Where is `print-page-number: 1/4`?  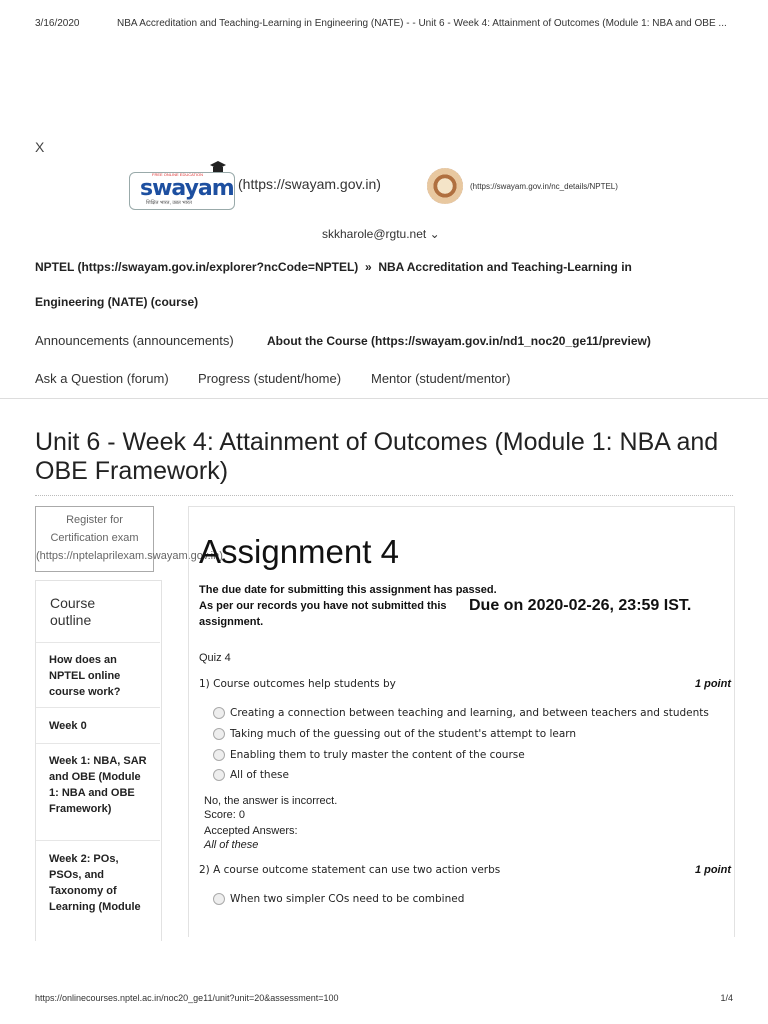 print-page-number: 1/4 is located at coordinates (726, 998).